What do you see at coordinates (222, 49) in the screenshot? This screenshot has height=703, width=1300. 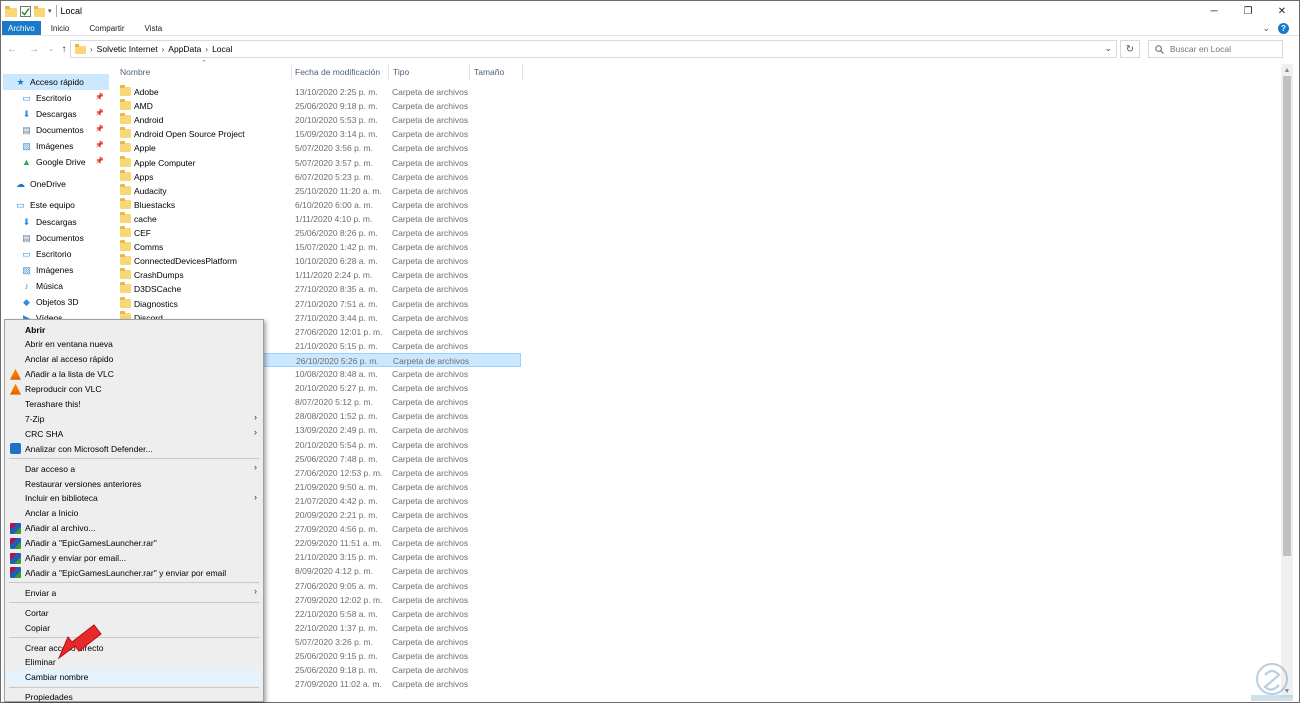 I see `breadcrumb-local: Local` at bounding box center [222, 49].